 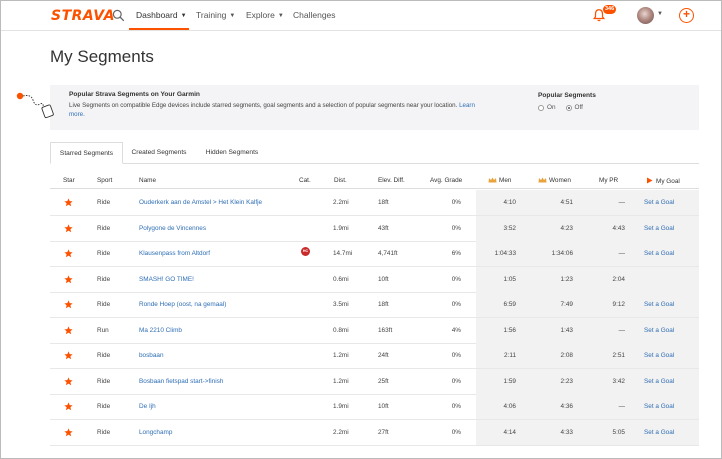 What do you see at coordinates (172, 228) in the screenshot?
I see `segment-name-link: Polygone de Vincennes` at bounding box center [172, 228].